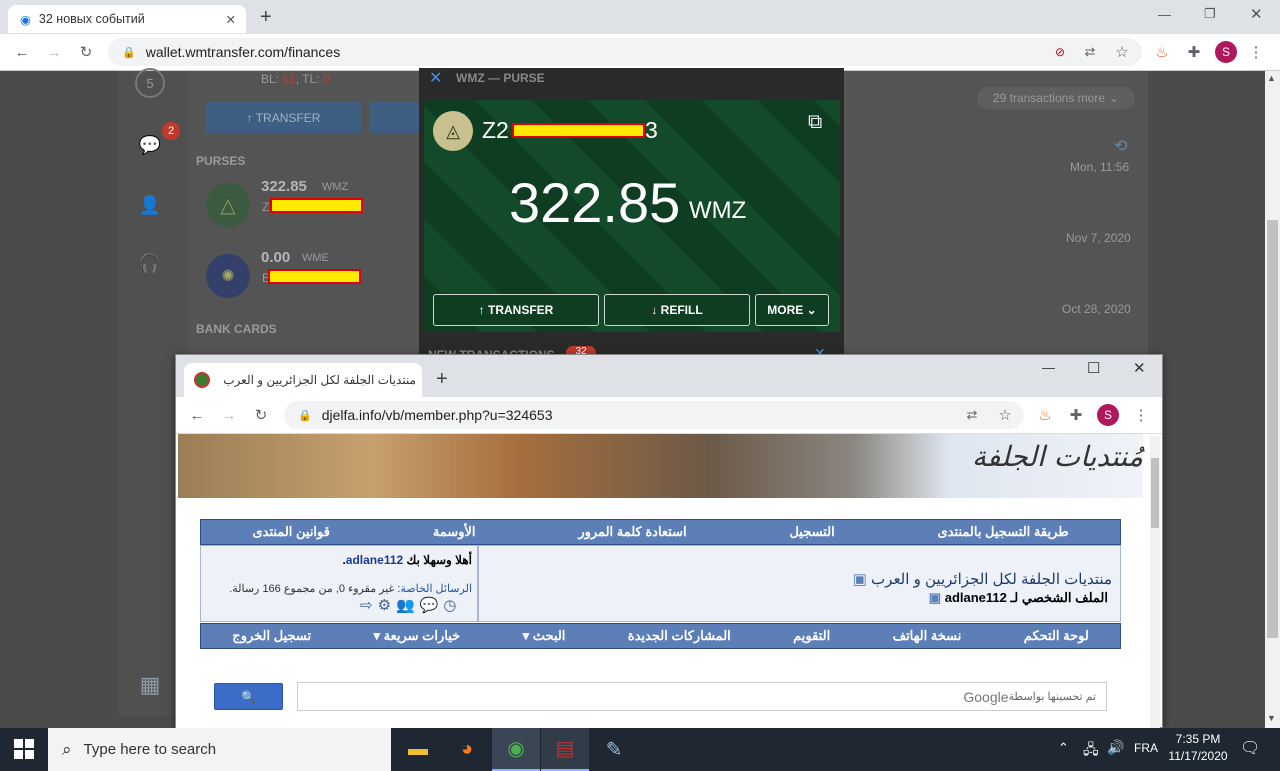  Describe the element at coordinates (291, 532) in the screenshot. I see `nav-rules: قوانين المنتدى` at that location.